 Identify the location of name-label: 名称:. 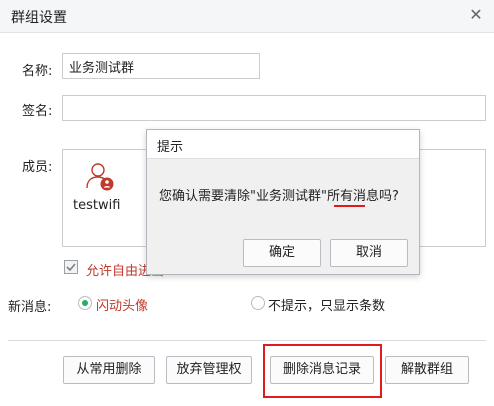
(37, 71).